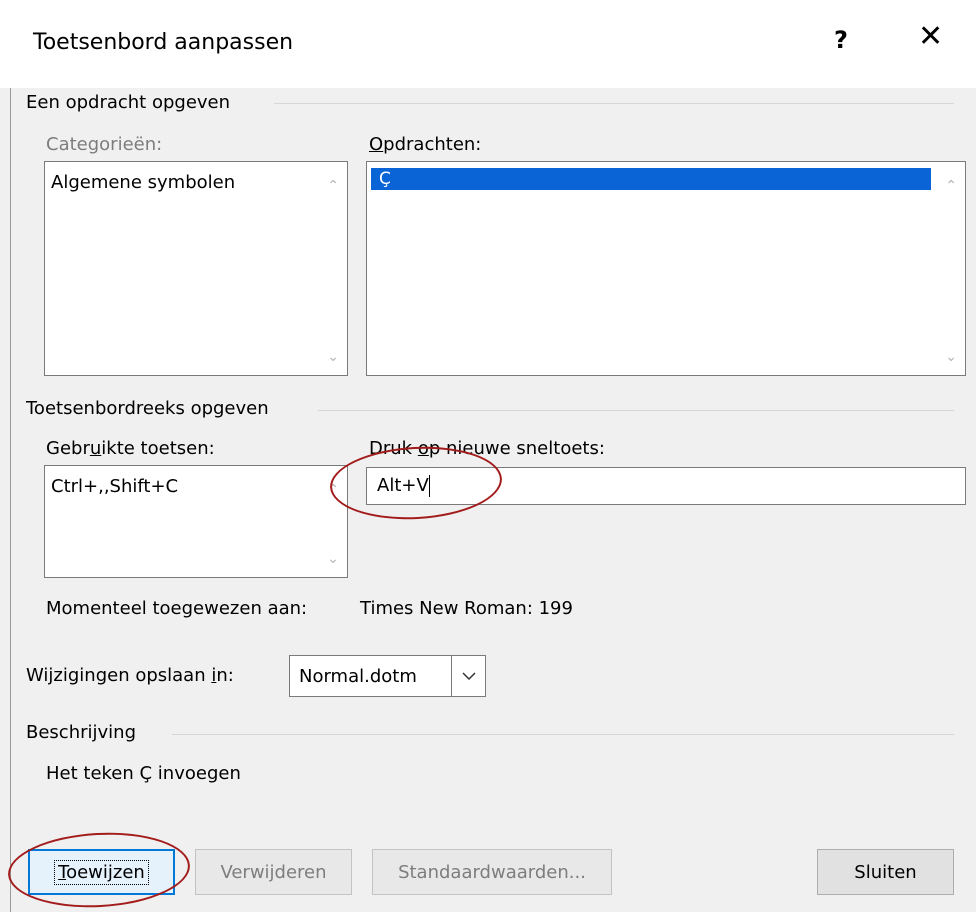 The image size is (976, 912). Describe the element at coordinates (143, 182) in the screenshot. I see `categories-item: Algemene symbolen` at that location.